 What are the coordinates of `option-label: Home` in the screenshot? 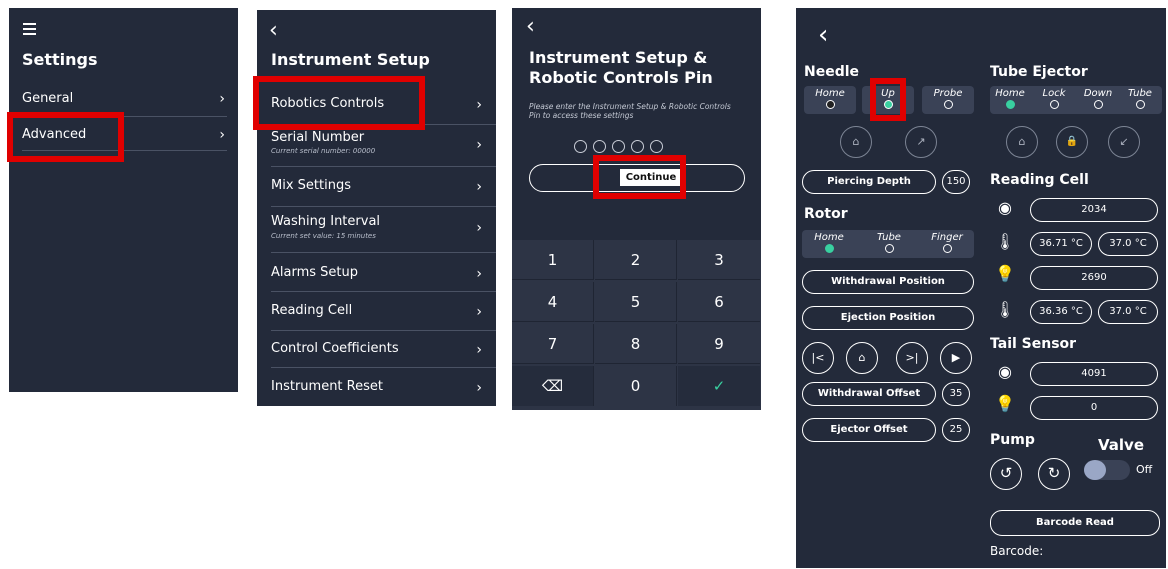 It's located at (829, 237).